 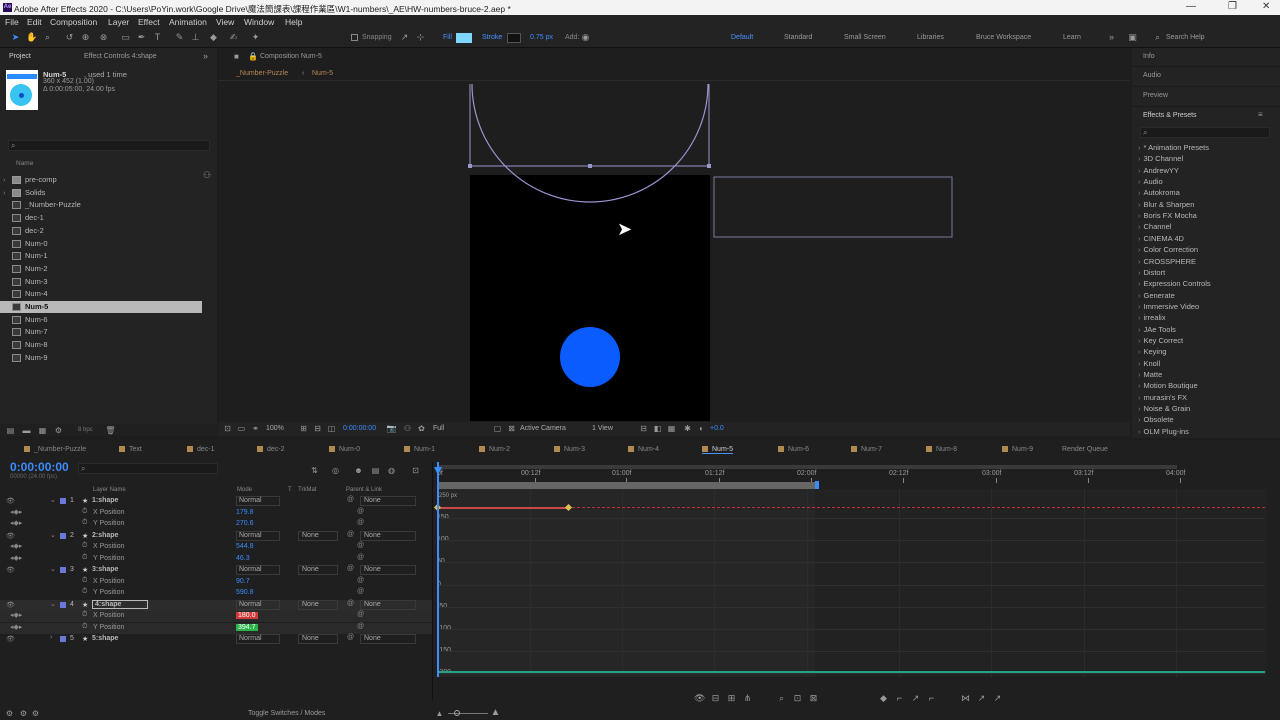 I want to click on info-panel-tab: Info, so click(x=1149, y=56).